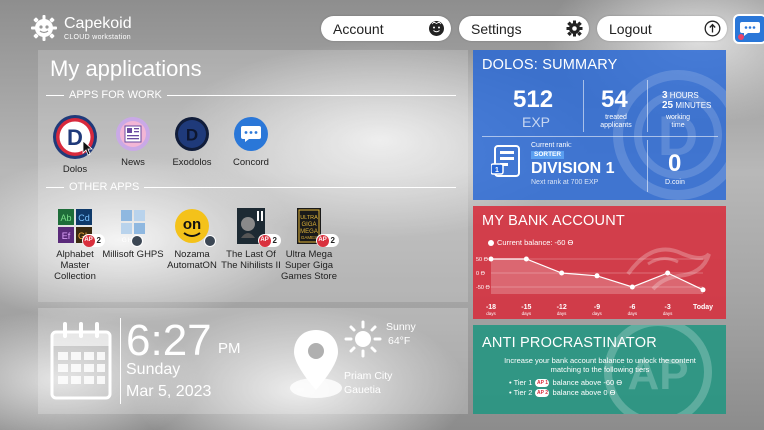  I want to click on dcoin-label: D.coin, so click(675, 182).